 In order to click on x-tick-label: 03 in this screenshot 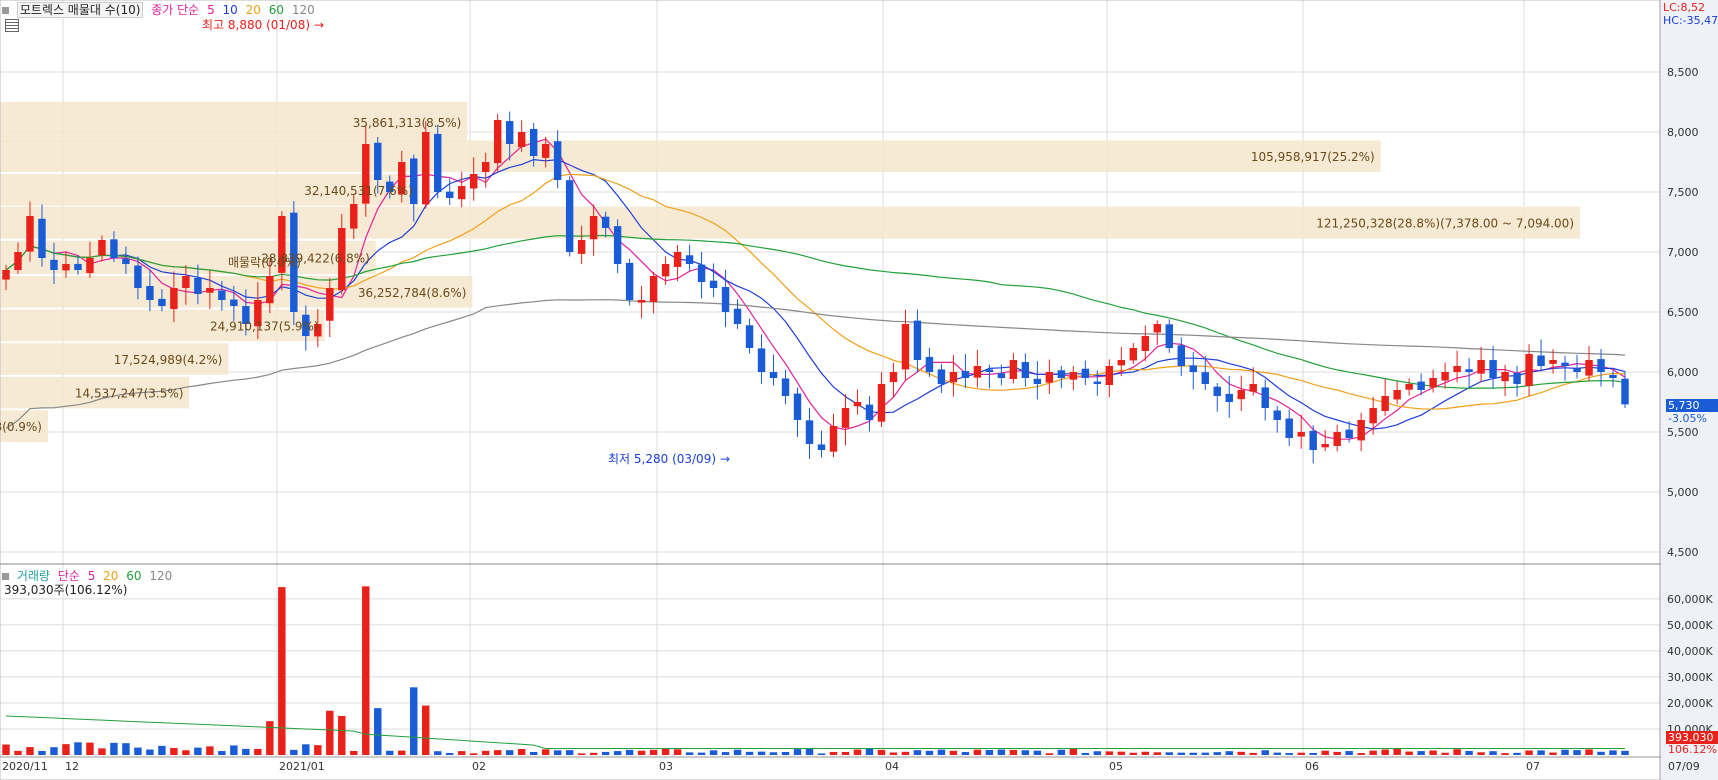, I will do `click(666, 766)`.